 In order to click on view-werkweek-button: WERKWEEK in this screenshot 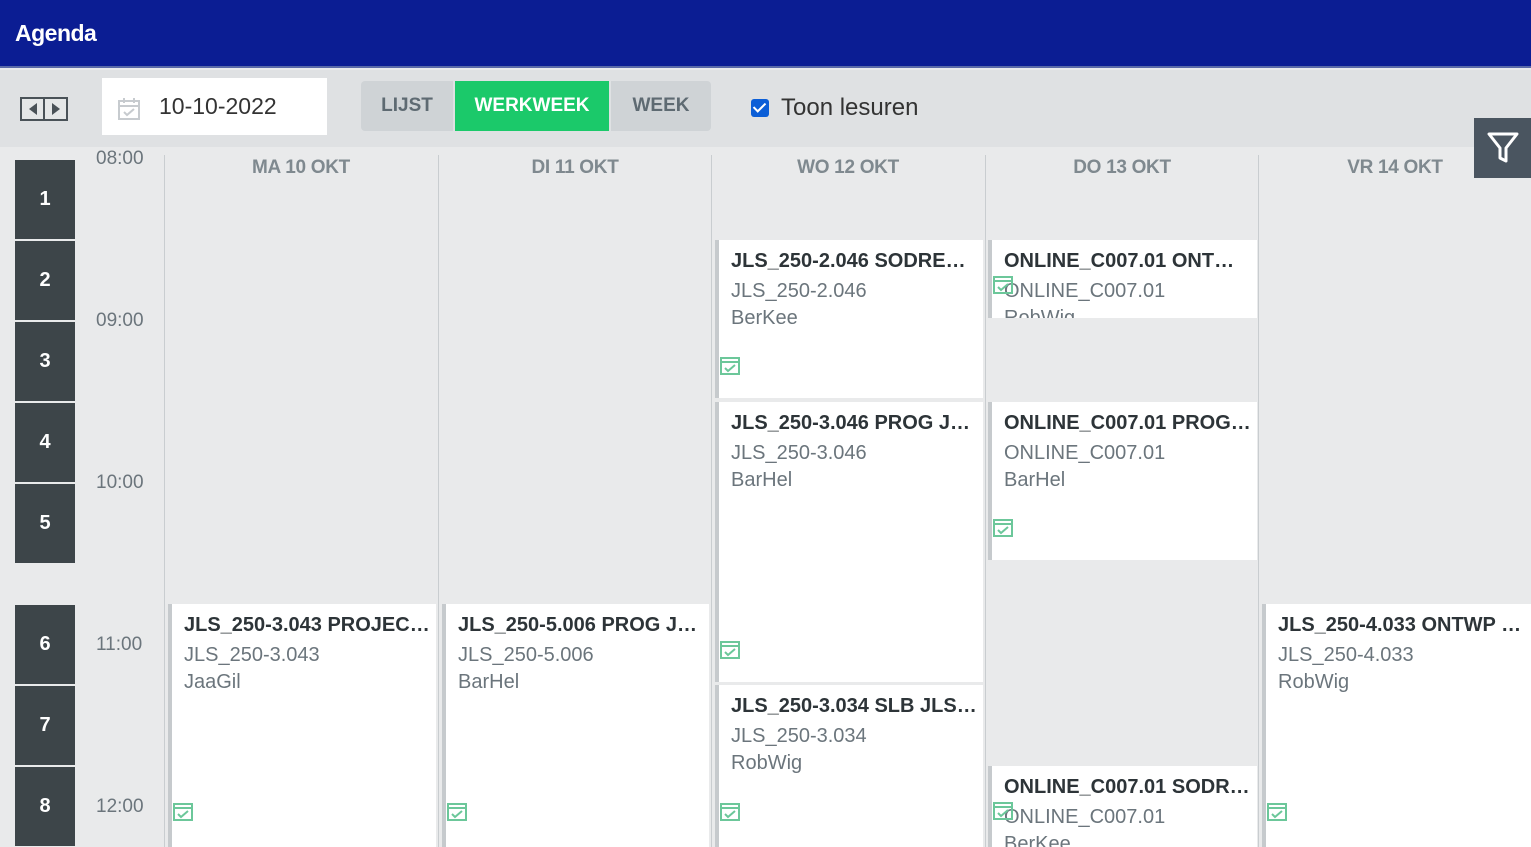, I will do `click(532, 106)`.